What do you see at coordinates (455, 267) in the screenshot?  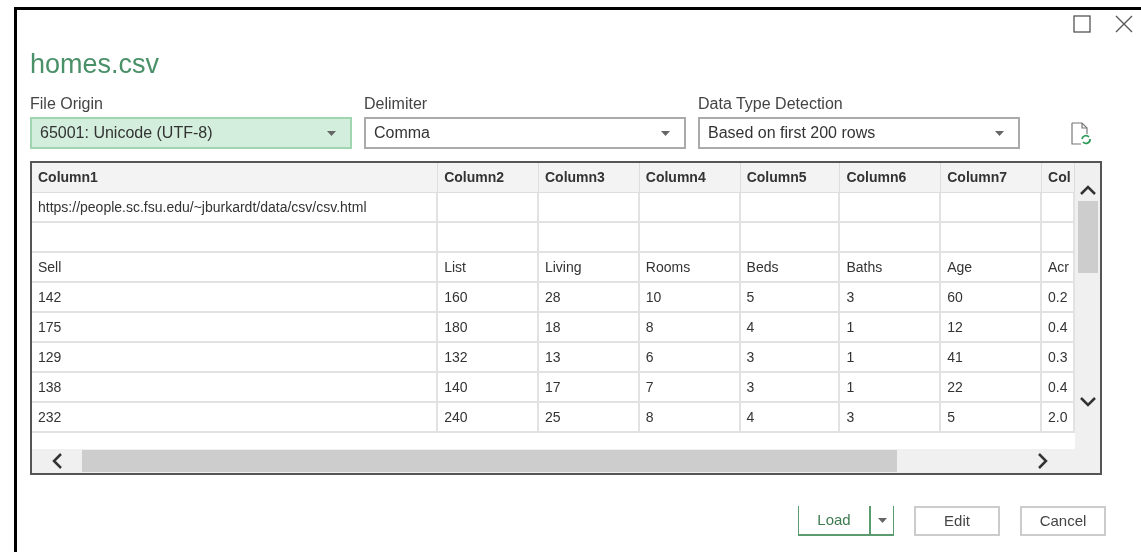 I see `table-cell-text: List` at bounding box center [455, 267].